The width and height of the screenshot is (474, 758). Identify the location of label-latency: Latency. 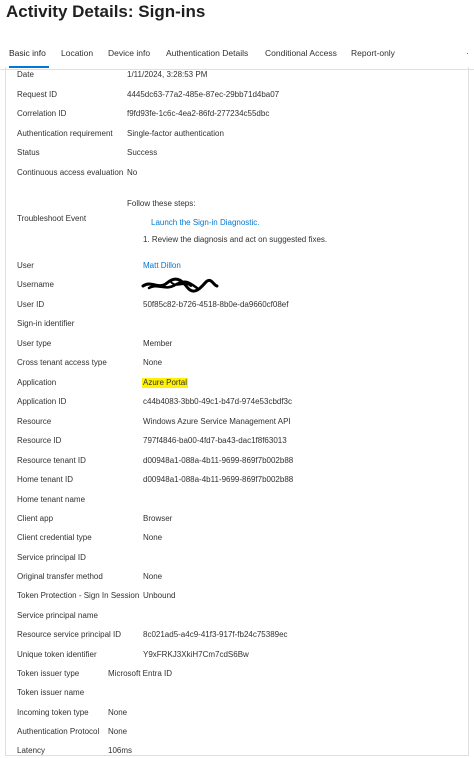
(31, 750).